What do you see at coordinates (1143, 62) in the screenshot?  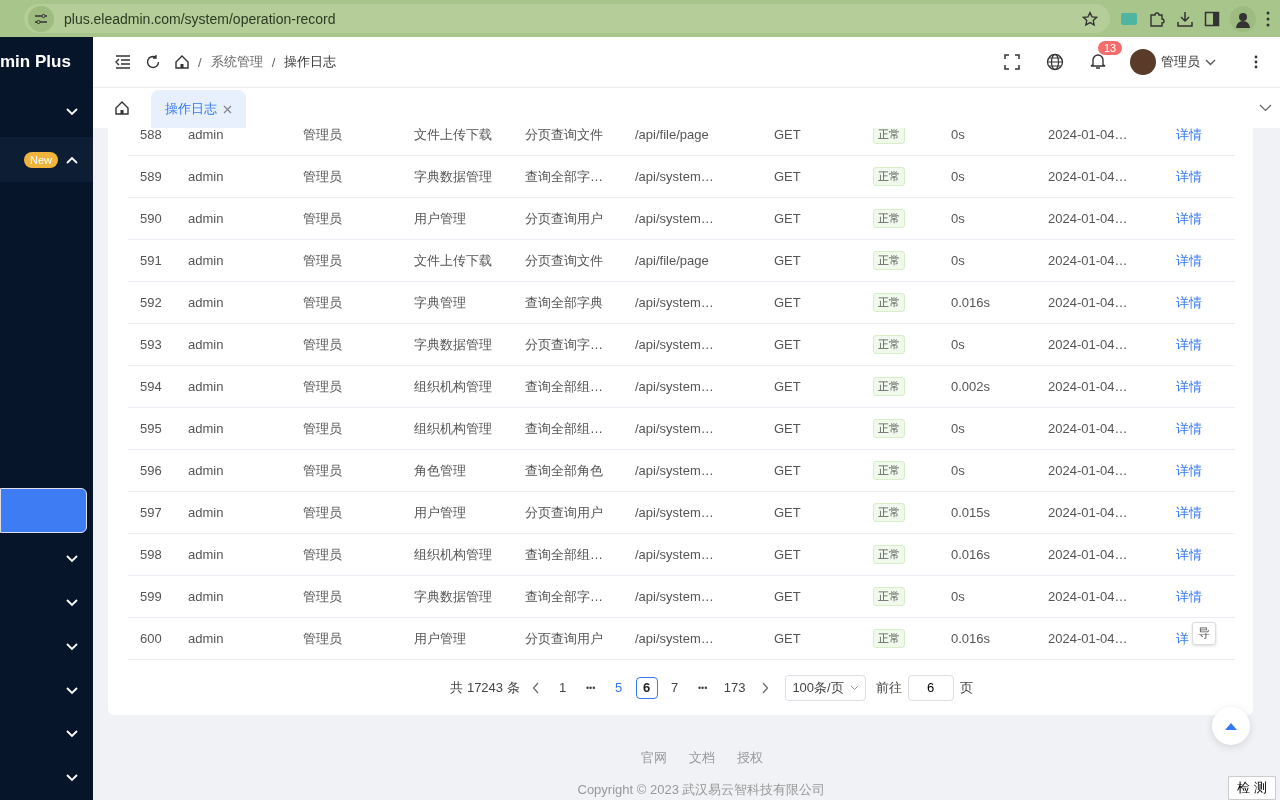 I see `avatar` at bounding box center [1143, 62].